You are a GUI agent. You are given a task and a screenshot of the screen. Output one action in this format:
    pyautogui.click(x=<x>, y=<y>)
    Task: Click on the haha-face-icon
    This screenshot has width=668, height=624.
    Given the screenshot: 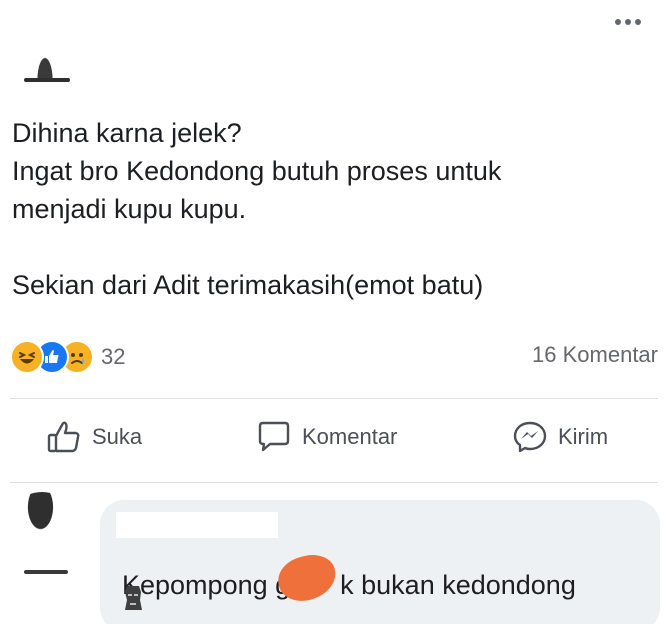 What is the action you would take?
    pyautogui.click(x=27, y=358)
    